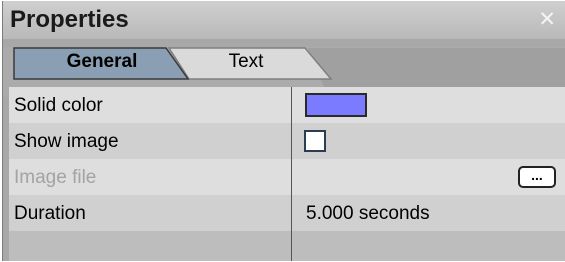  Describe the element at coordinates (58, 105) in the screenshot. I see `property-name: Solid color` at that location.